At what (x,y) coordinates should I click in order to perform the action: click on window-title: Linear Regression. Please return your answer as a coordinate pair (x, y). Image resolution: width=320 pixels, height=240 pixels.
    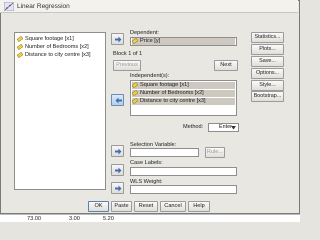
    Looking at the image, I should click on (43, 6).